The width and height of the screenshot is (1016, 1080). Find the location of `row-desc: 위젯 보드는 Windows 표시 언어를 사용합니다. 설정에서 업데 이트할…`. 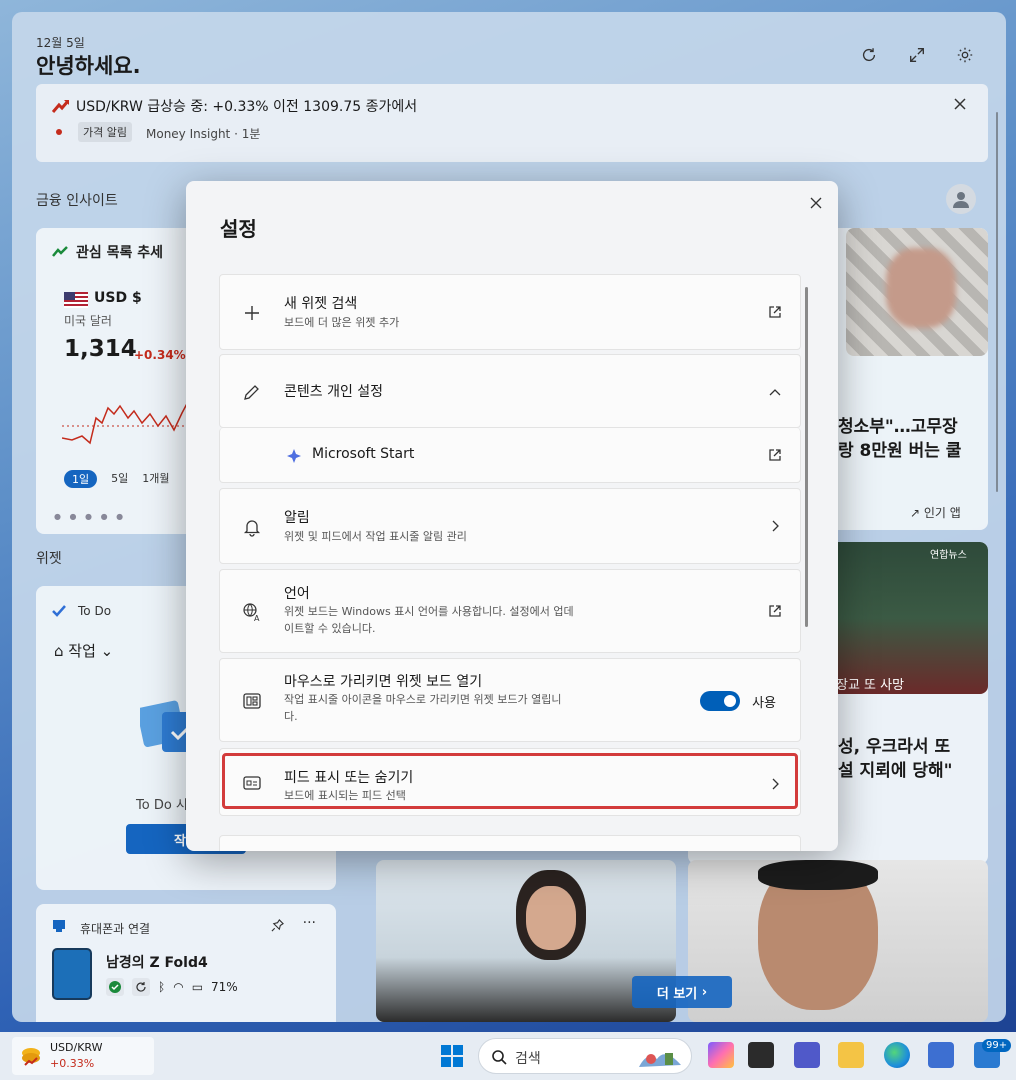

row-desc: 위젯 보드는 Windows 표시 언어를 사용합니다. 설정에서 업데 이트할… is located at coordinates (429, 620).